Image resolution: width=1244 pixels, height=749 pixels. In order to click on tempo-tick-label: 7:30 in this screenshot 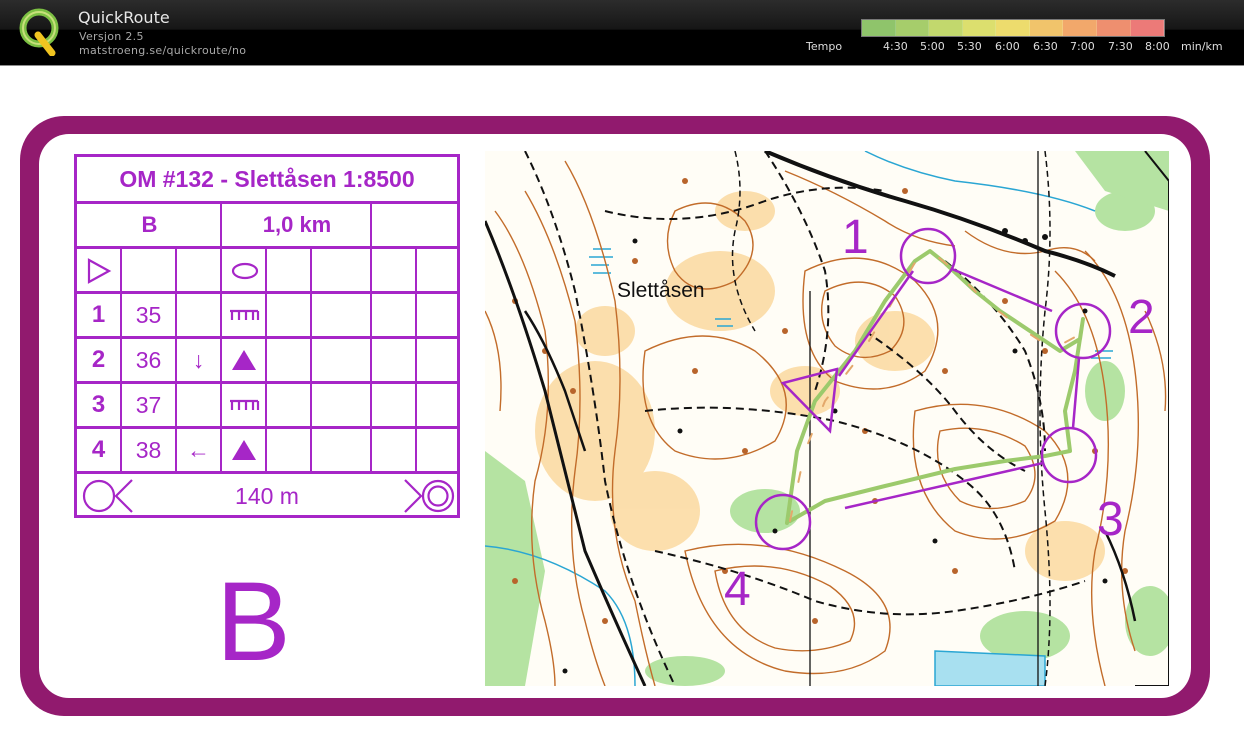, I will do `click(1120, 46)`.